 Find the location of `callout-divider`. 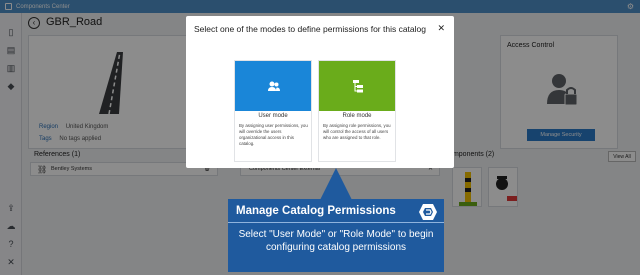

callout-divider is located at coordinates (336, 222).